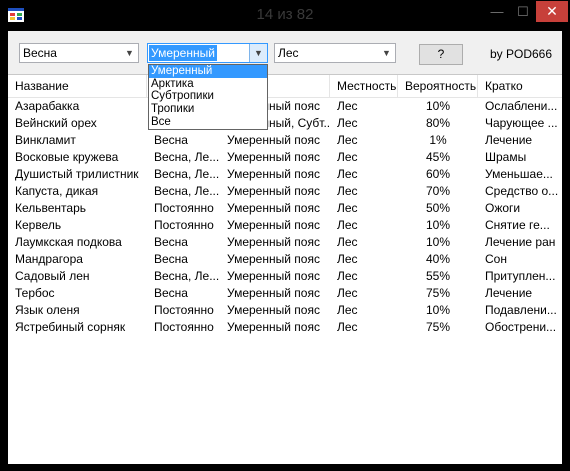 This screenshot has height=471, width=570. What do you see at coordinates (207, 53) in the screenshot?
I see `zone-select: Умеренный ▼` at bounding box center [207, 53].